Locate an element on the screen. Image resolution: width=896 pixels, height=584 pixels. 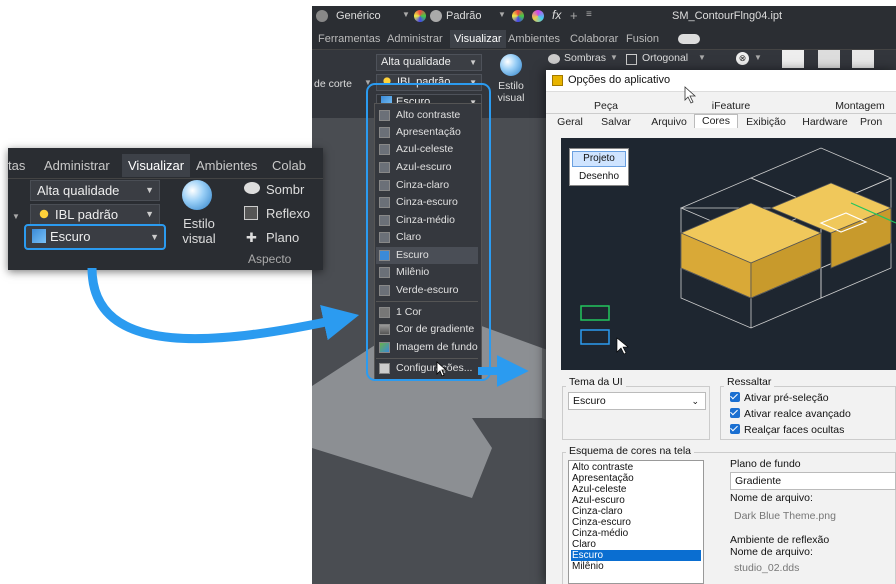
clear-icon is located at coordinates (538, 16).